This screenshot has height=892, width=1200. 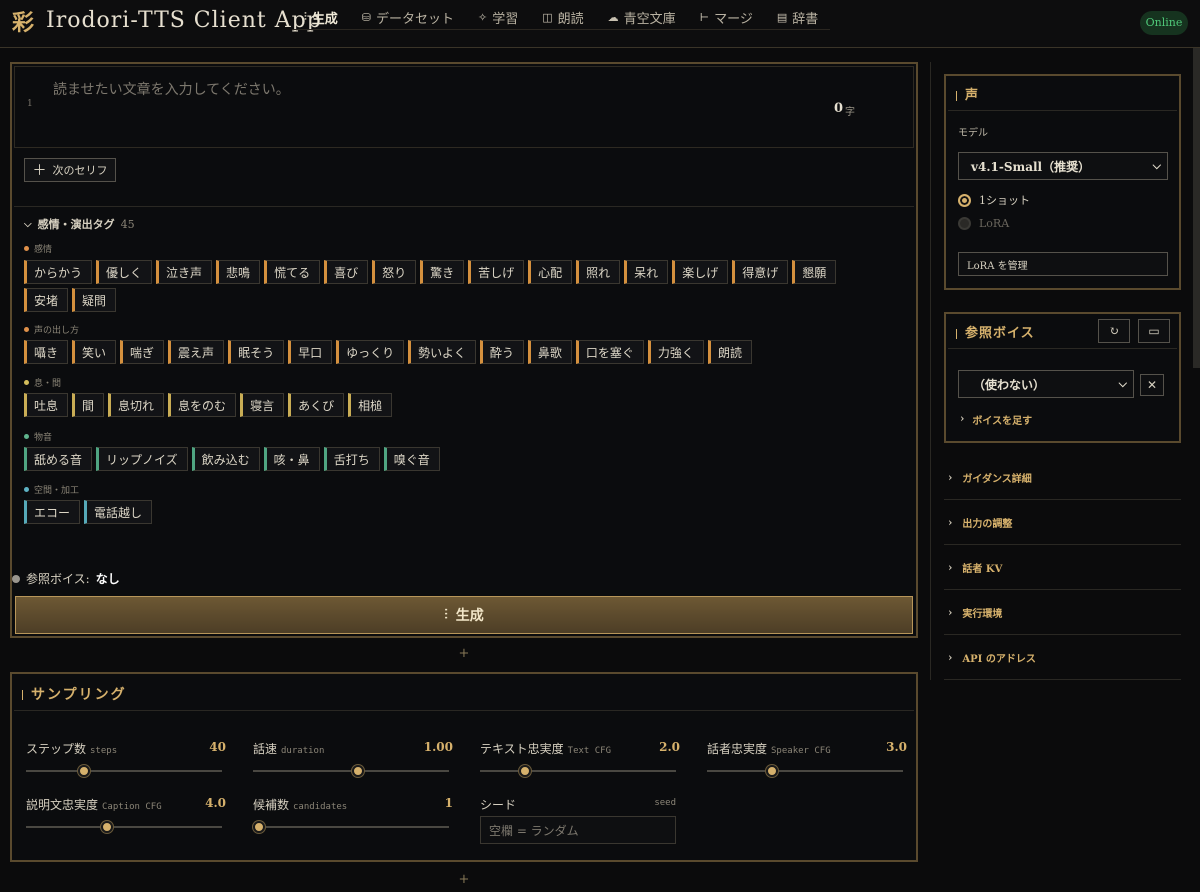 What do you see at coordinates (549, 352) in the screenshot?
I see `tag-chip: 鼻歌` at bounding box center [549, 352].